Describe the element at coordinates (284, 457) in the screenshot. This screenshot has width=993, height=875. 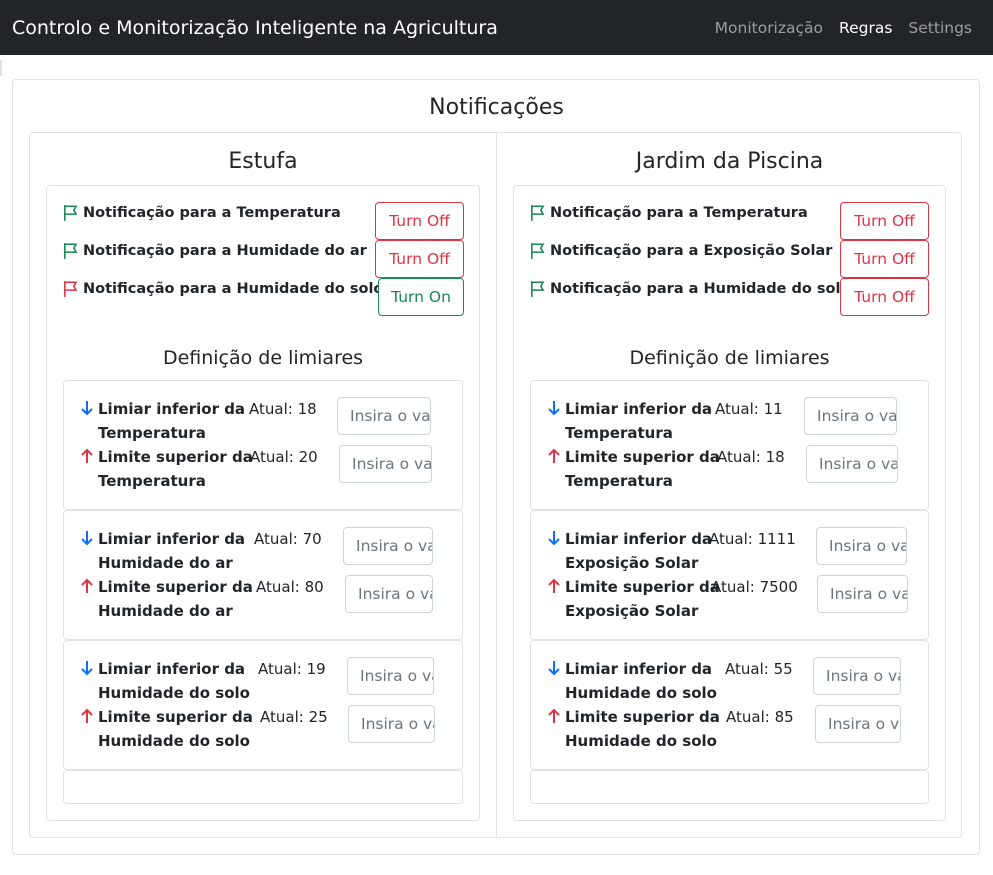
I see `current-value: Atual: 20` at that location.